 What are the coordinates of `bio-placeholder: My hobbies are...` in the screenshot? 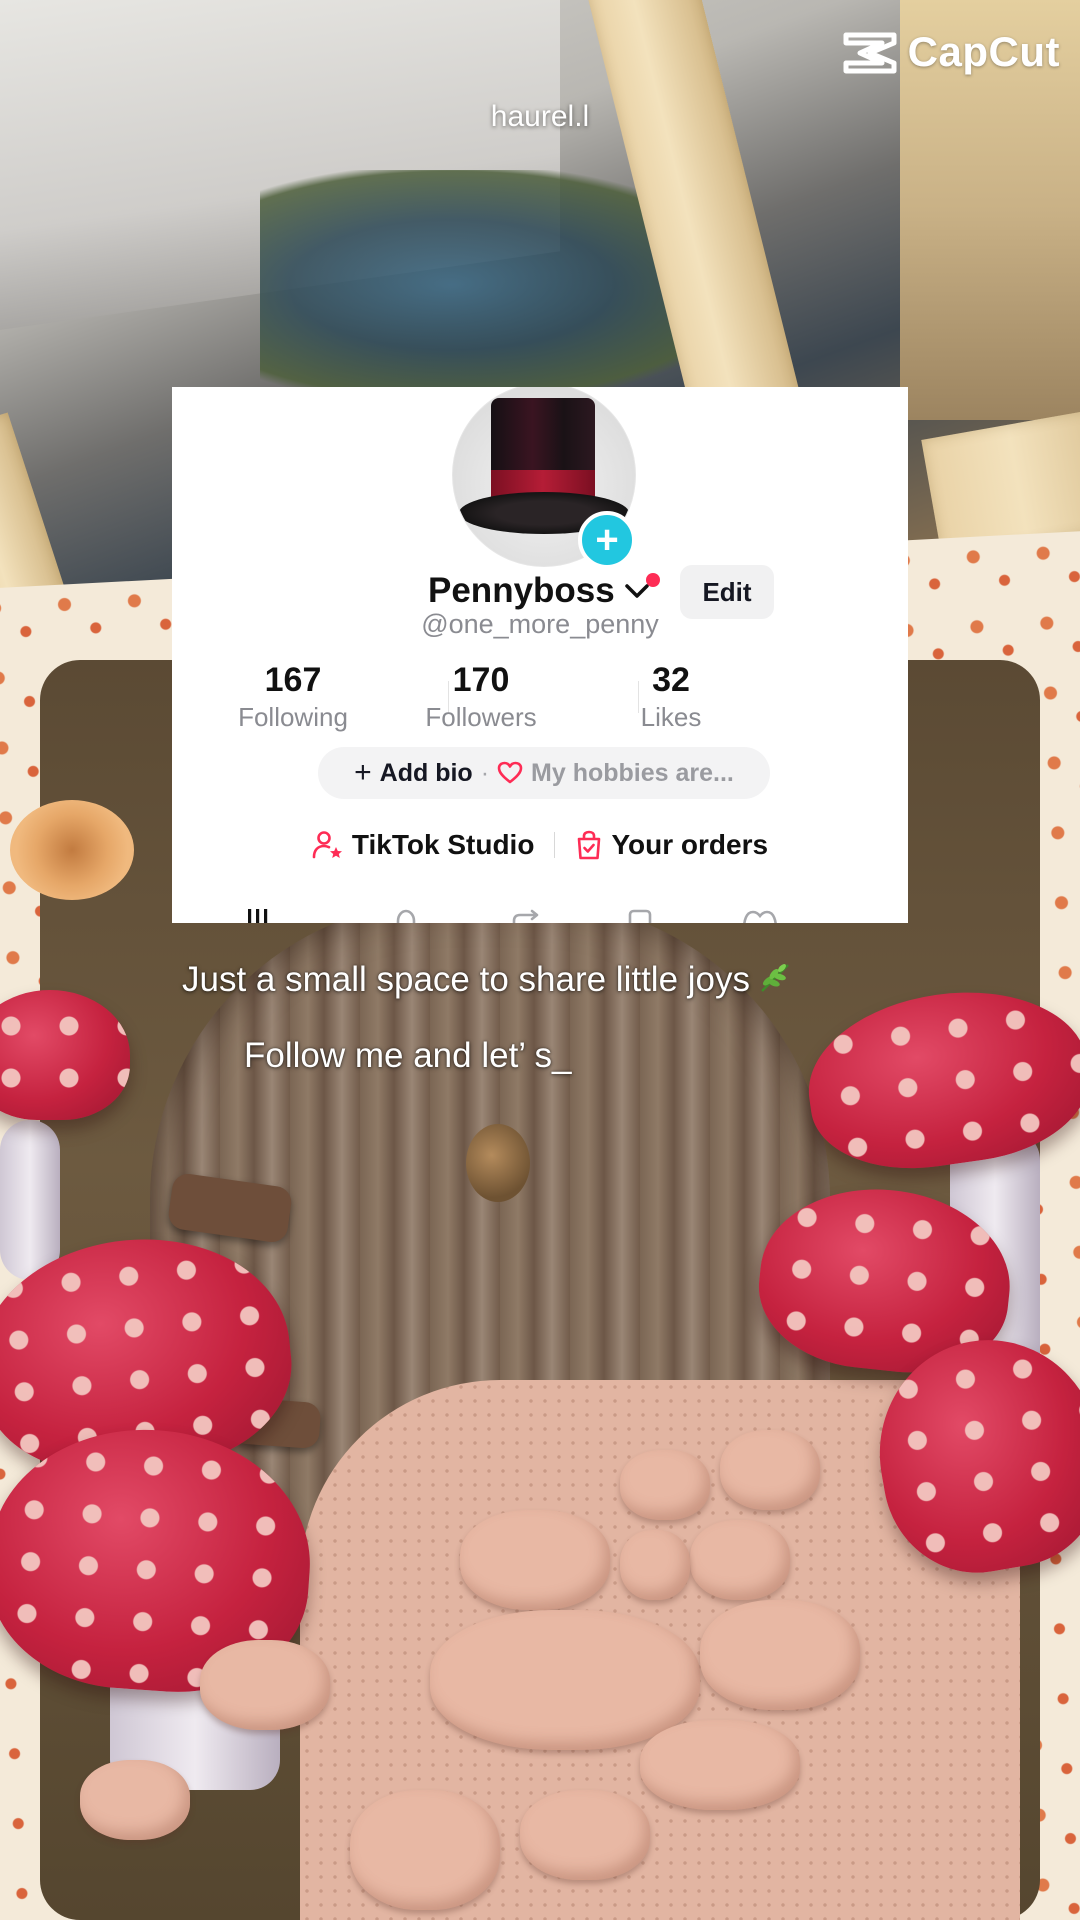 It's located at (632, 772).